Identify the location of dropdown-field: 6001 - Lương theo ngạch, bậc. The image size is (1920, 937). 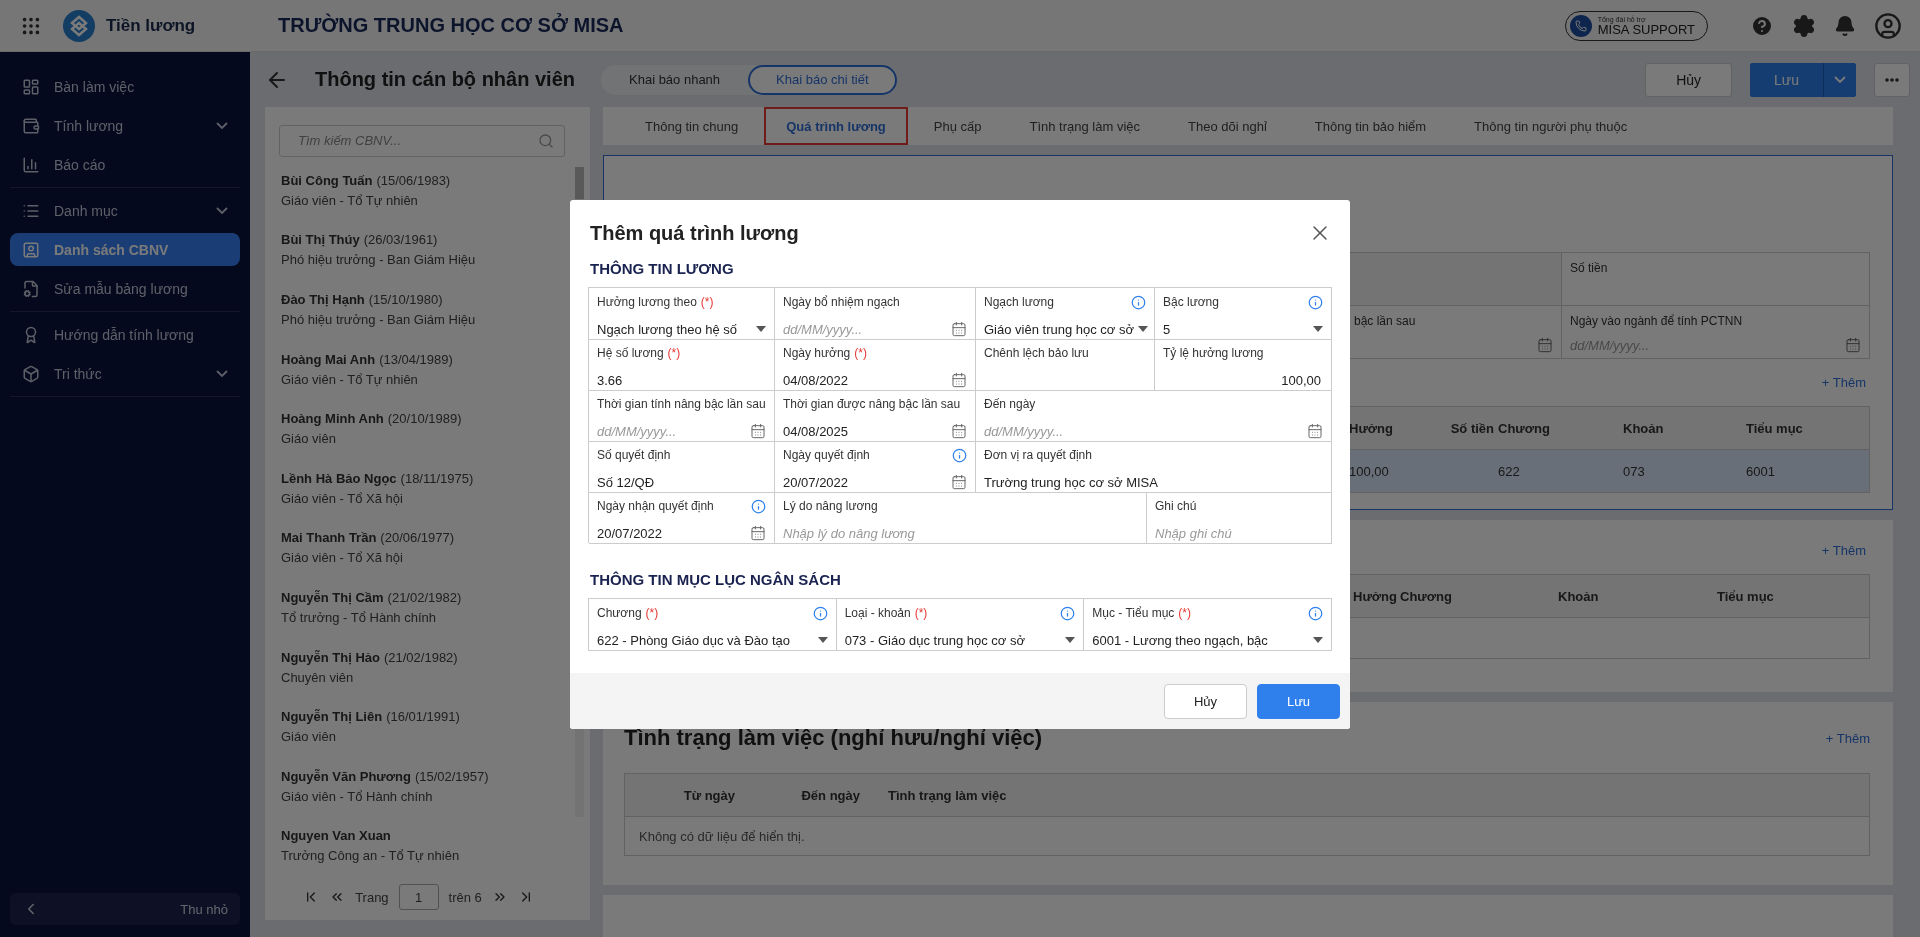
(1207, 640).